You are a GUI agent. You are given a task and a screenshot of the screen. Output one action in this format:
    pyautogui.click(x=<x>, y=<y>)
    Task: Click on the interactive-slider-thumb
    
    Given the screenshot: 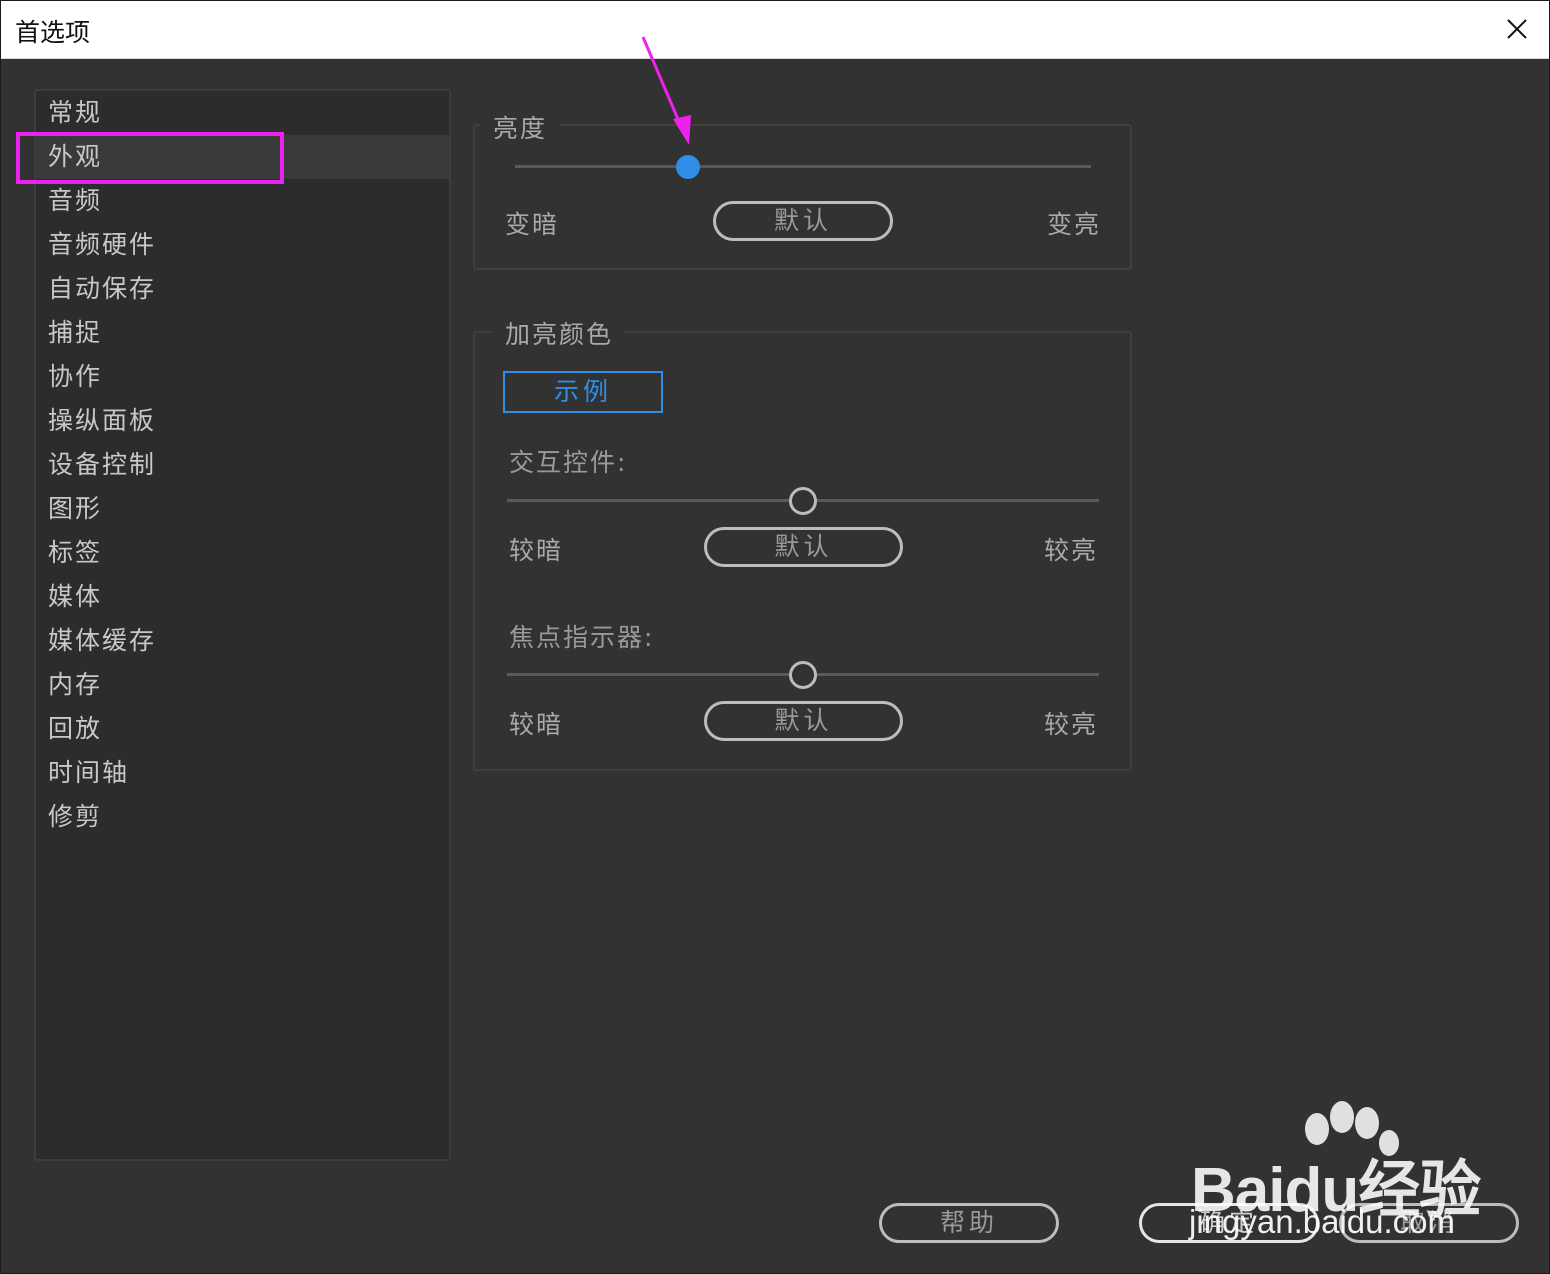 What is the action you would take?
    pyautogui.click(x=803, y=501)
    